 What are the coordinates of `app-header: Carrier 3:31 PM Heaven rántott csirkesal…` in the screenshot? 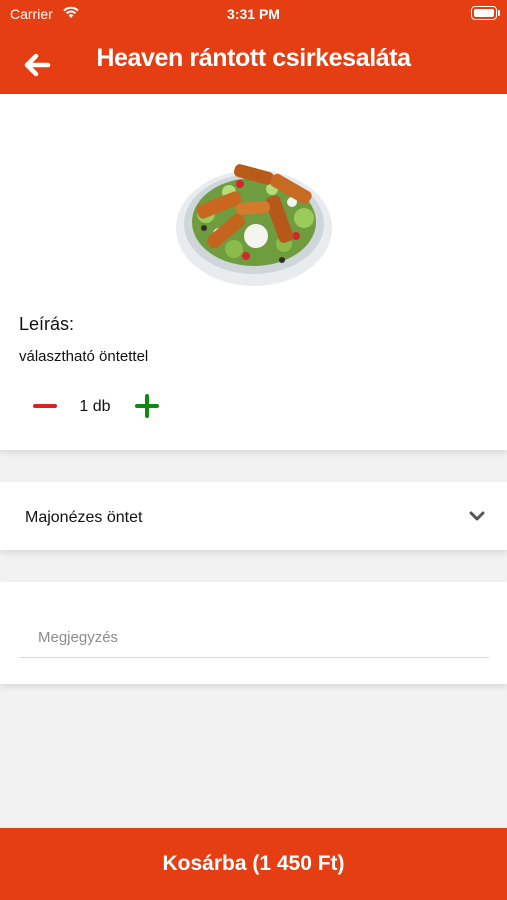 It's located at (253, 47).